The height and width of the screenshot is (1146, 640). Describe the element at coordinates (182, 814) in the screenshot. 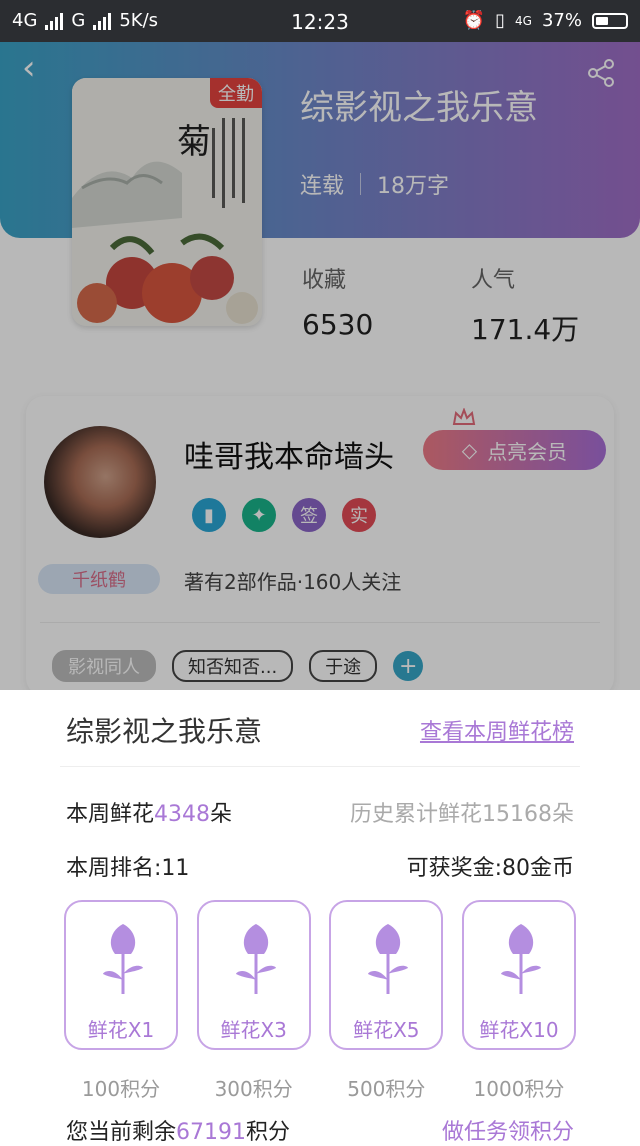

I see `weekly-value: 4348` at that location.